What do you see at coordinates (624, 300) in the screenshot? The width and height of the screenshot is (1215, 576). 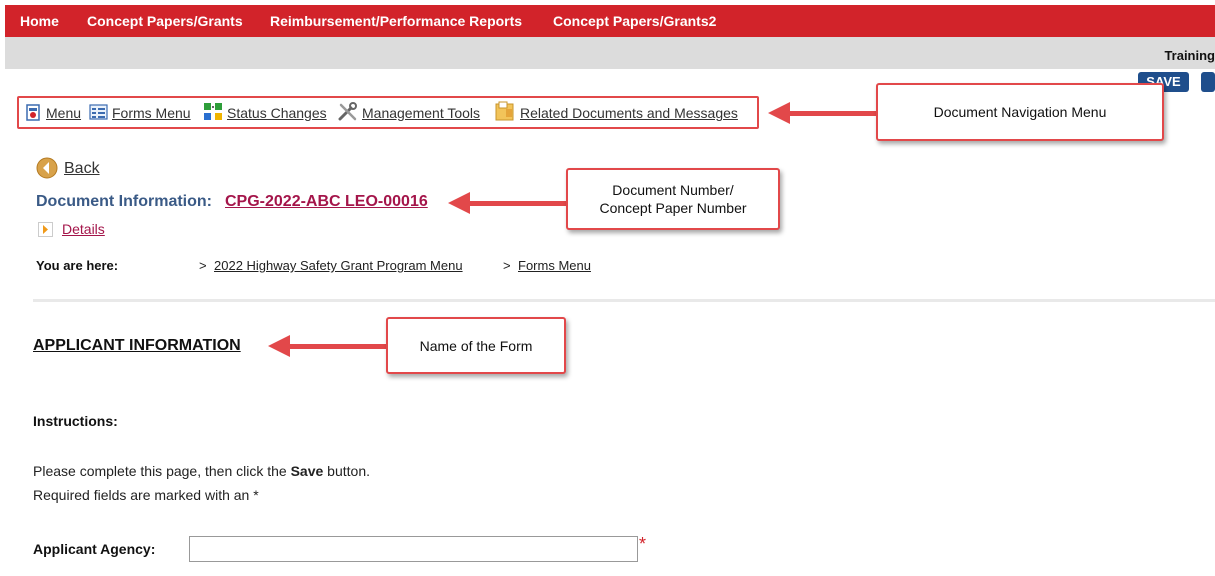 I see `divider` at bounding box center [624, 300].